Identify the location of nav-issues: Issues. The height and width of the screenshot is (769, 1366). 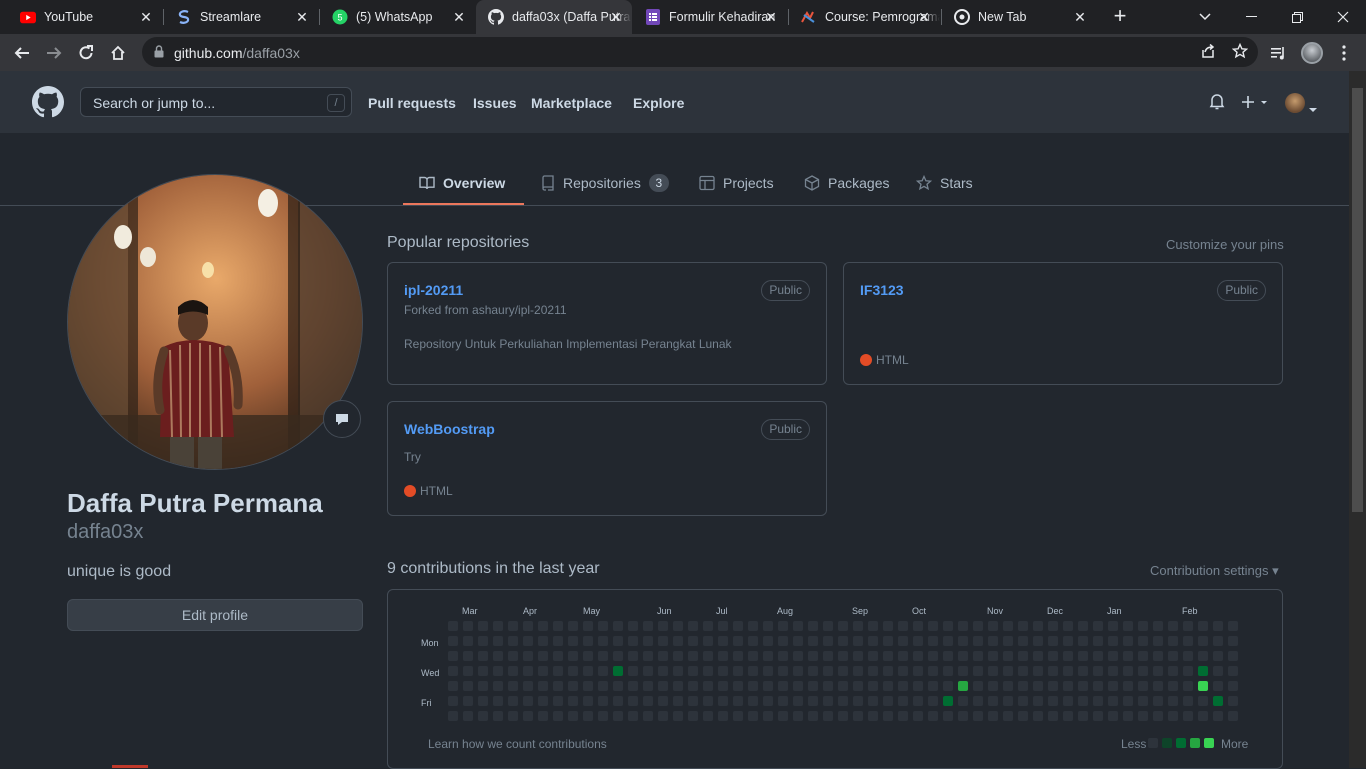
(495, 103).